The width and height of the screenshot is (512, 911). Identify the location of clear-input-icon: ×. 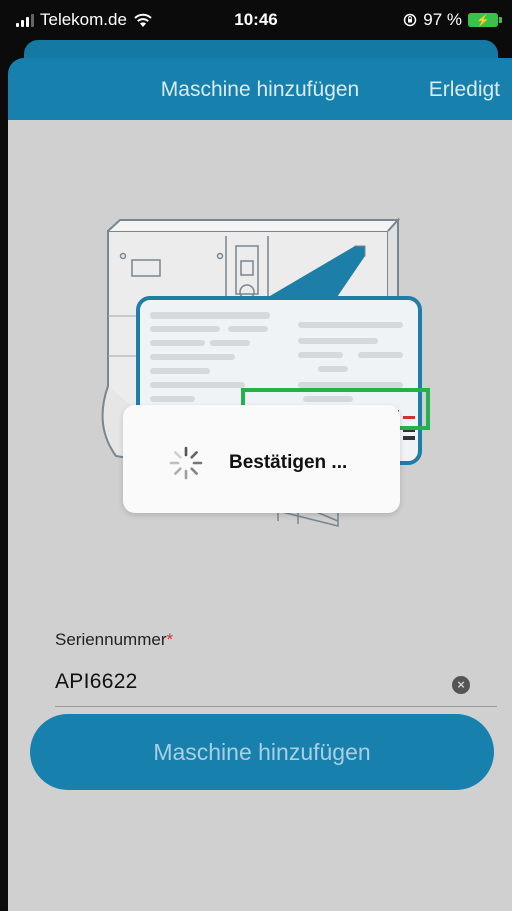
(461, 685).